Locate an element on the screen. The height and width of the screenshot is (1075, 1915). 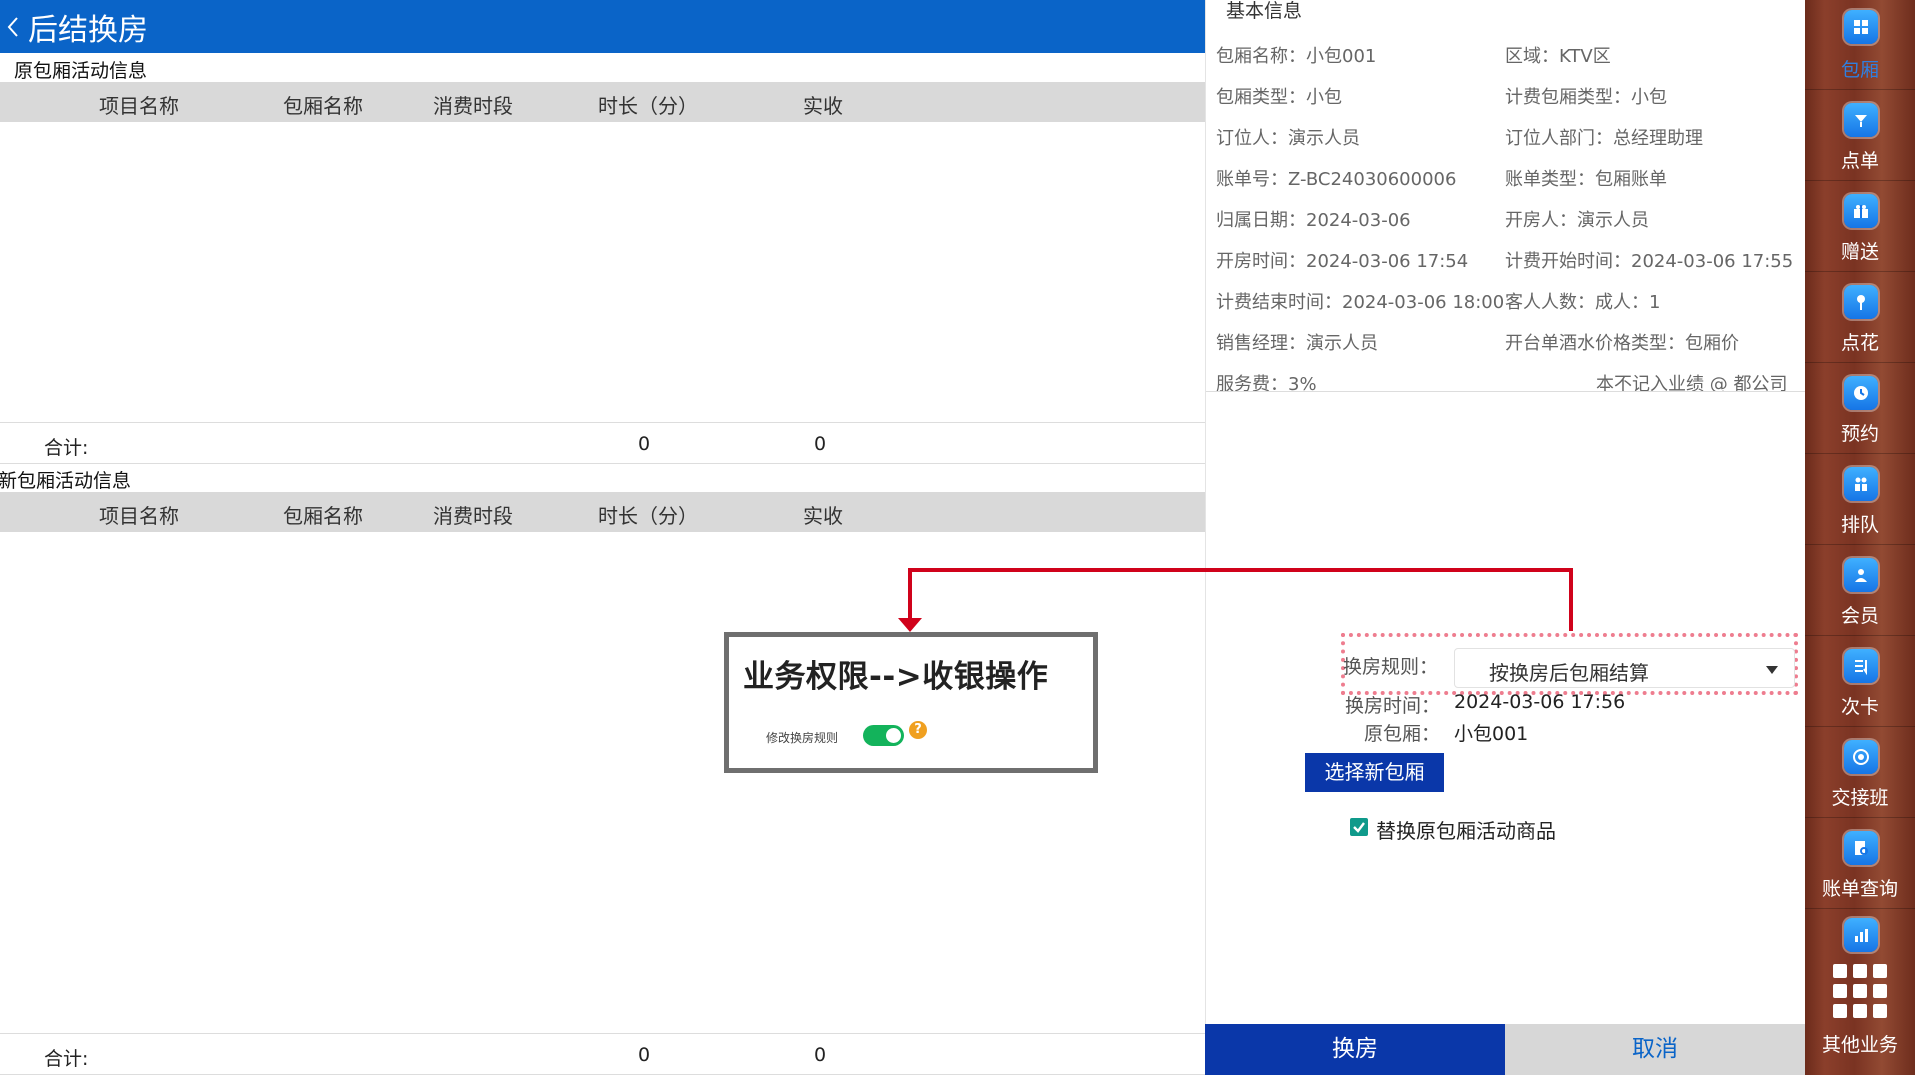
sidebar-item-order: 点单 is located at coordinates (1860, 136).